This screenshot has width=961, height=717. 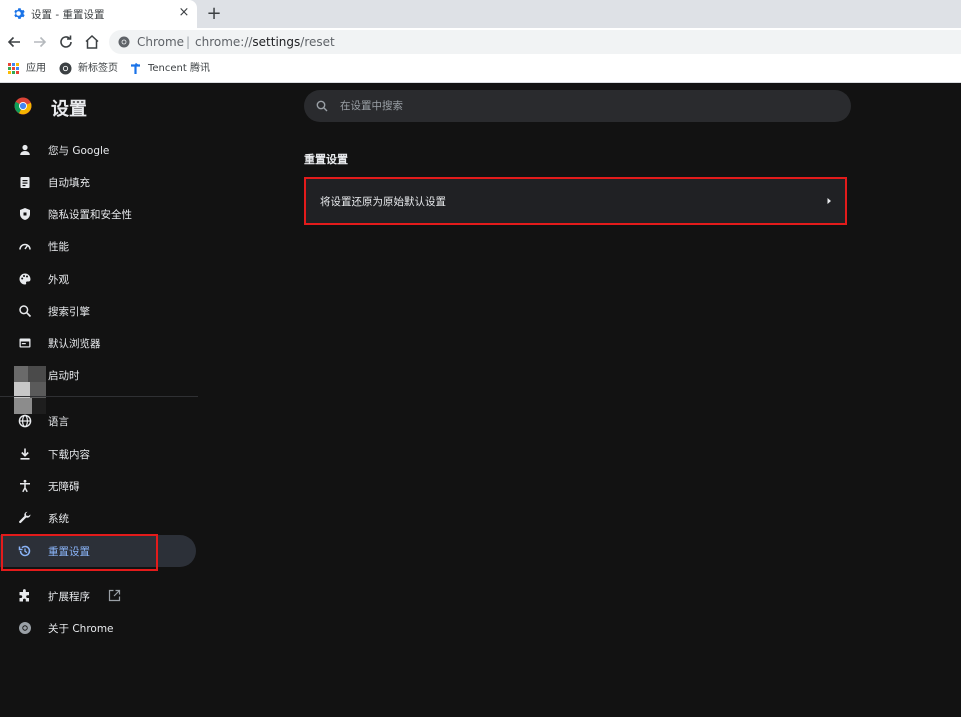 I want to click on sidebar-item-search-engine: 搜索引擎, so click(x=98, y=311).